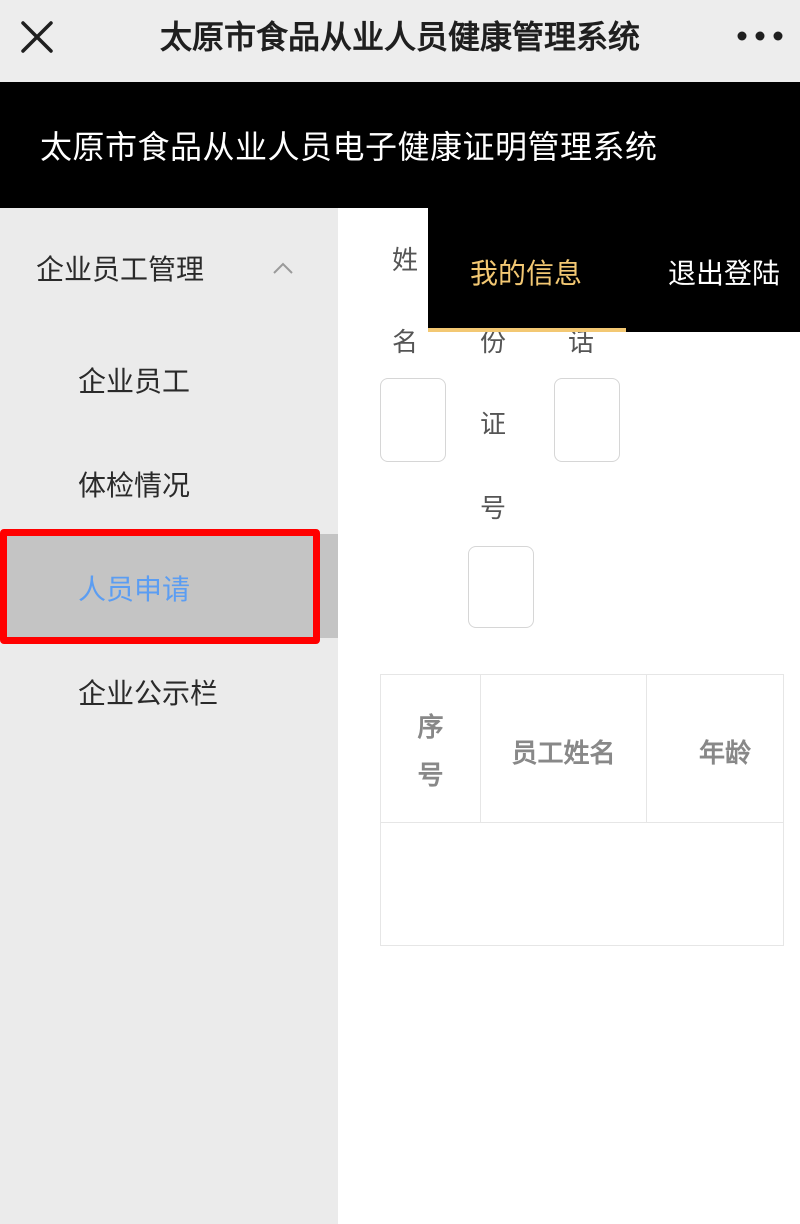  Describe the element at coordinates (724, 754) in the screenshot. I see `header-text: 年龄` at that location.